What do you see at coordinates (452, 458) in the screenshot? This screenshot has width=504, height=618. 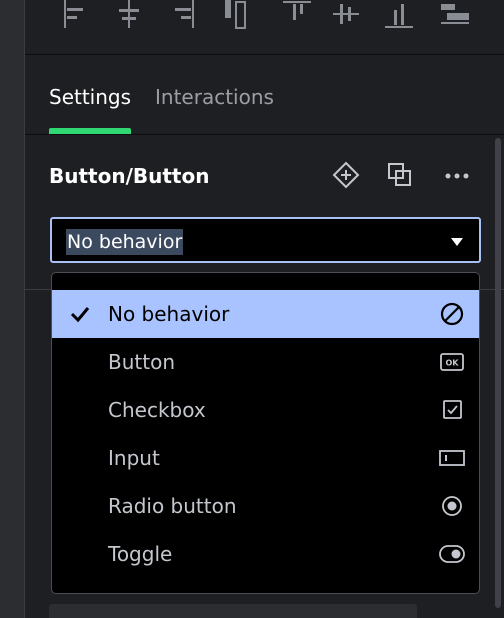 I see `input-icon` at bounding box center [452, 458].